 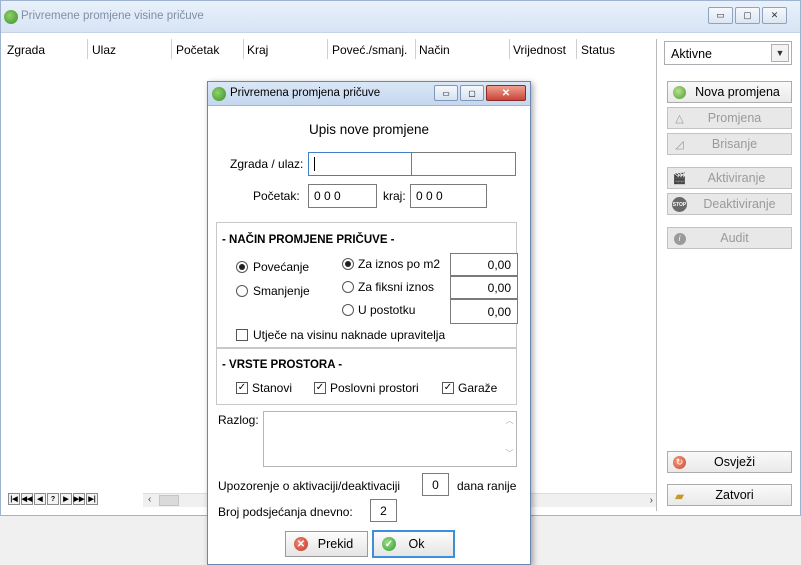 What do you see at coordinates (360, 164) in the screenshot?
I see `building-input` at bounding box center [360, 164].